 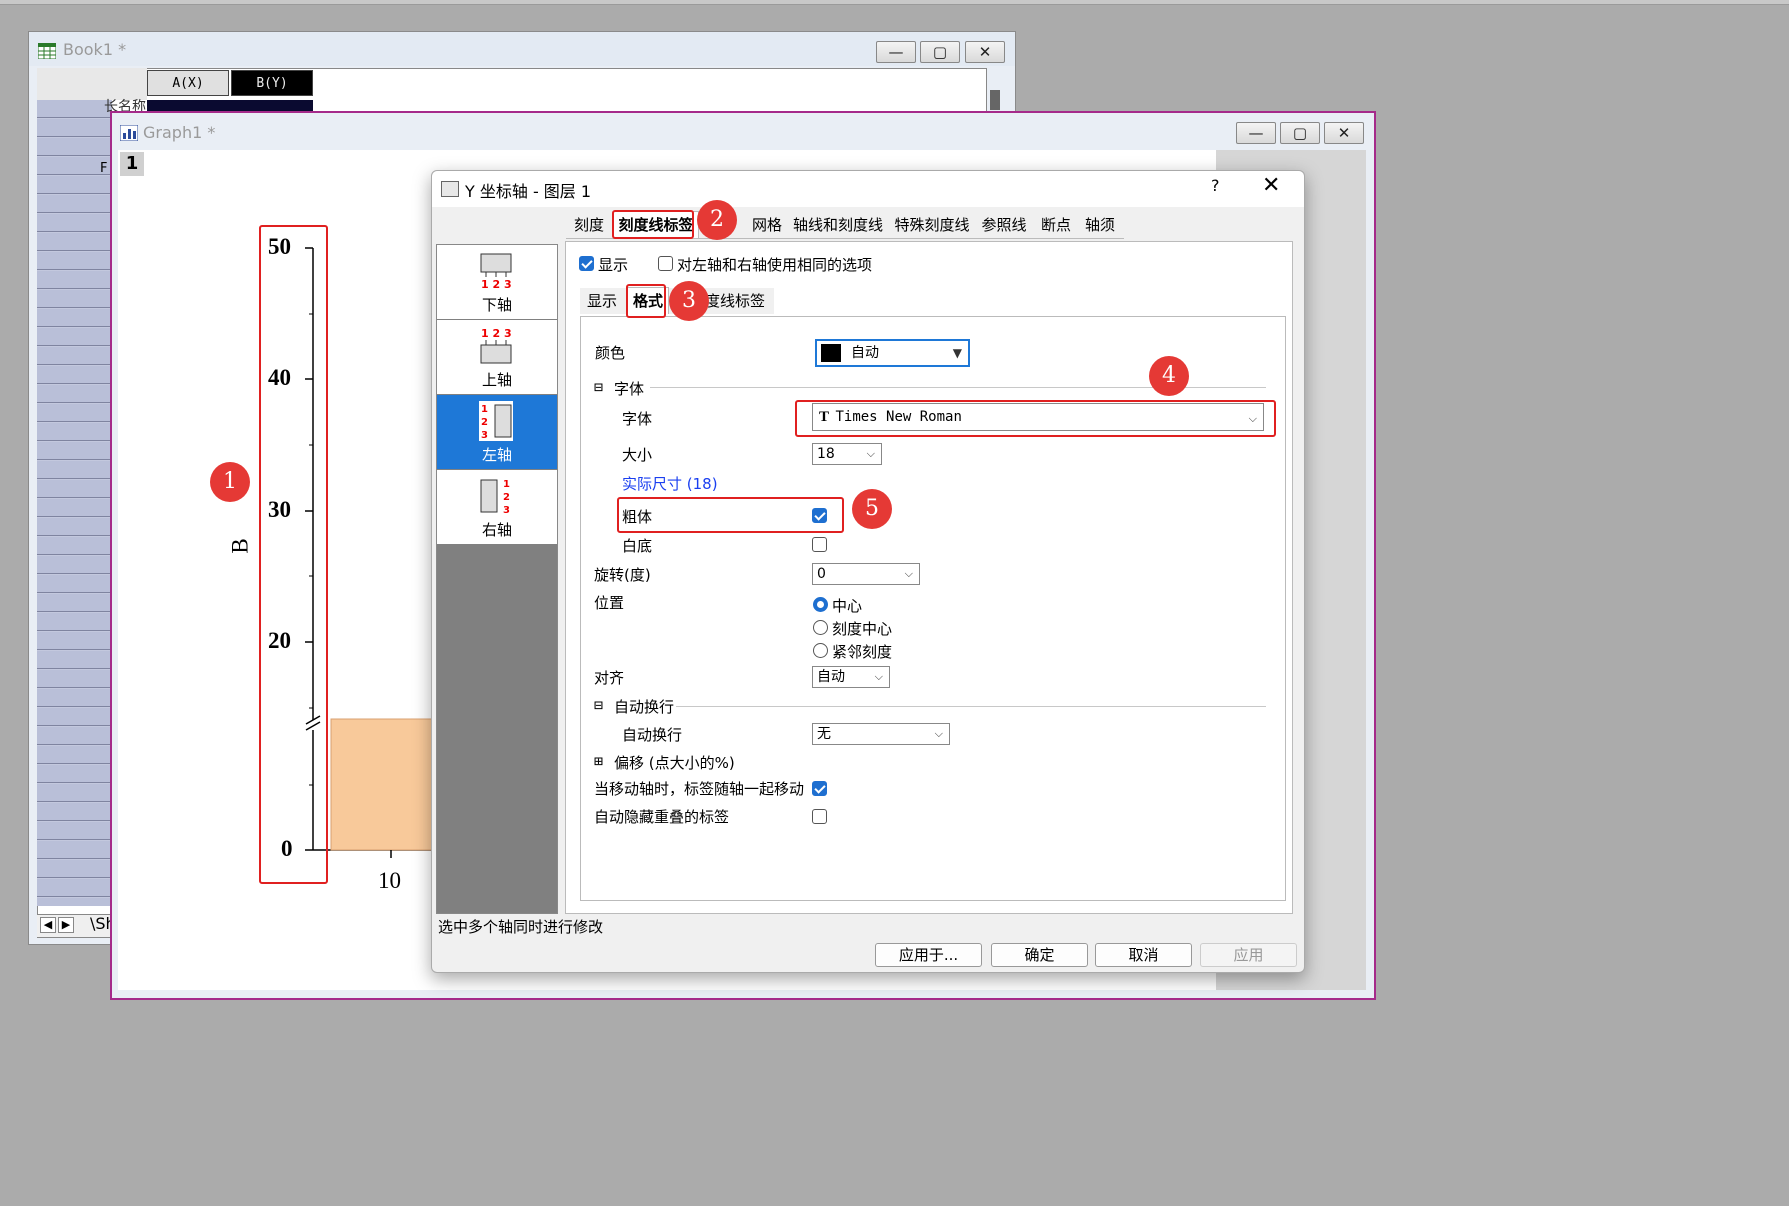 I want to click on position-next-to-tick-radio, so click(x=820, y=650).